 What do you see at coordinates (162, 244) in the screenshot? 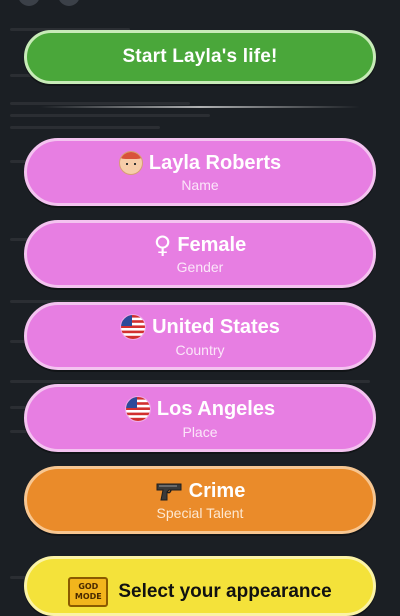
I see `female-symbol-icon: ♀` at bounding box center [162, 244].